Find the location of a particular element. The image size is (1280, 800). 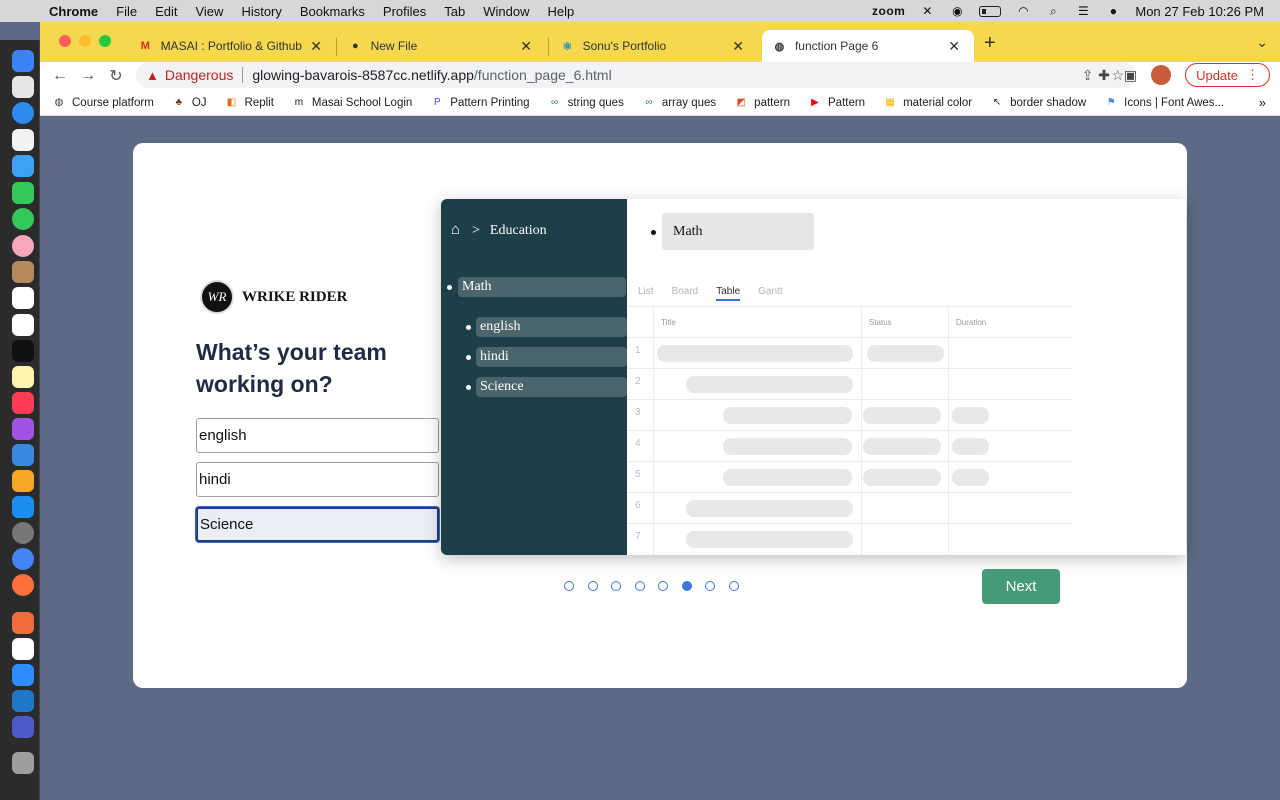

reload-icon: ↻ is located at coordinates (116, 76).